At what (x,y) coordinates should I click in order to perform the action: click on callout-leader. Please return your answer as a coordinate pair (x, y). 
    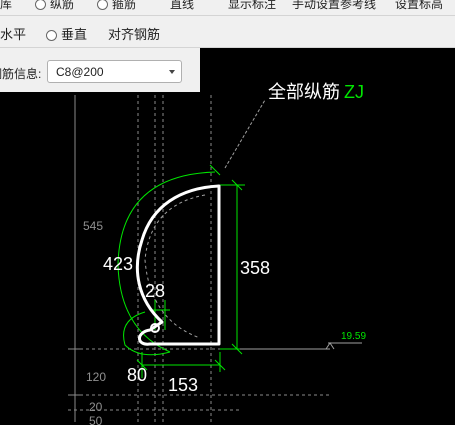
    Looking at the image, I should click on (245, 134).